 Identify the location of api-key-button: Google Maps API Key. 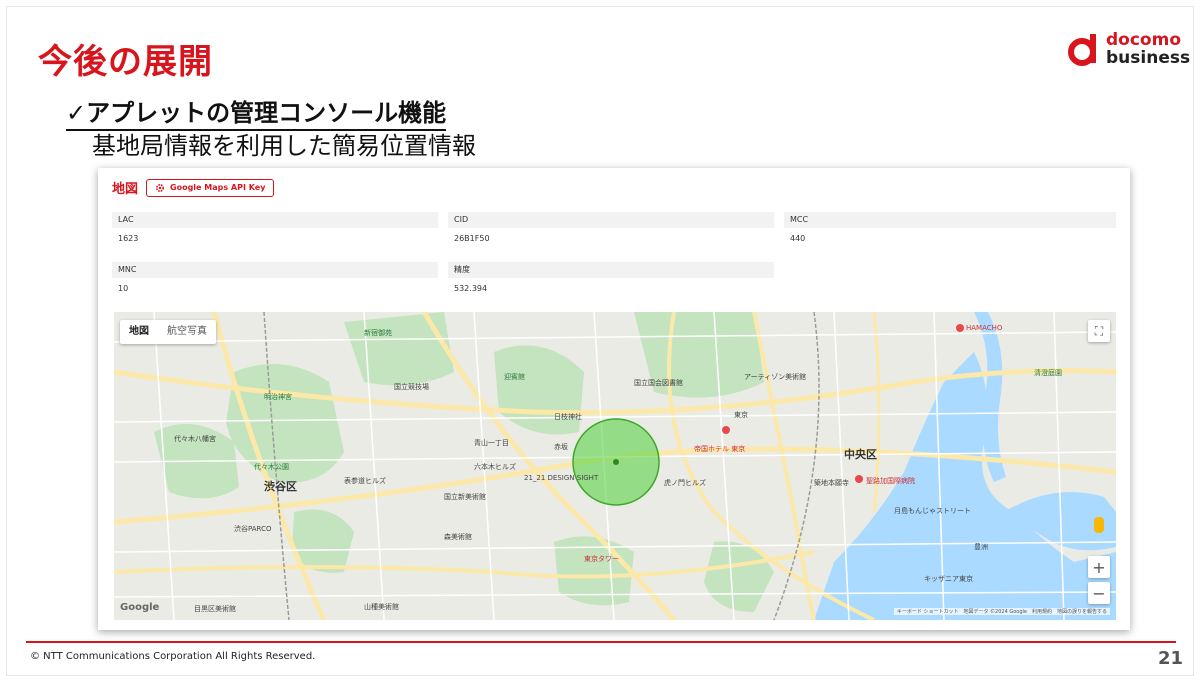
(210, 187).